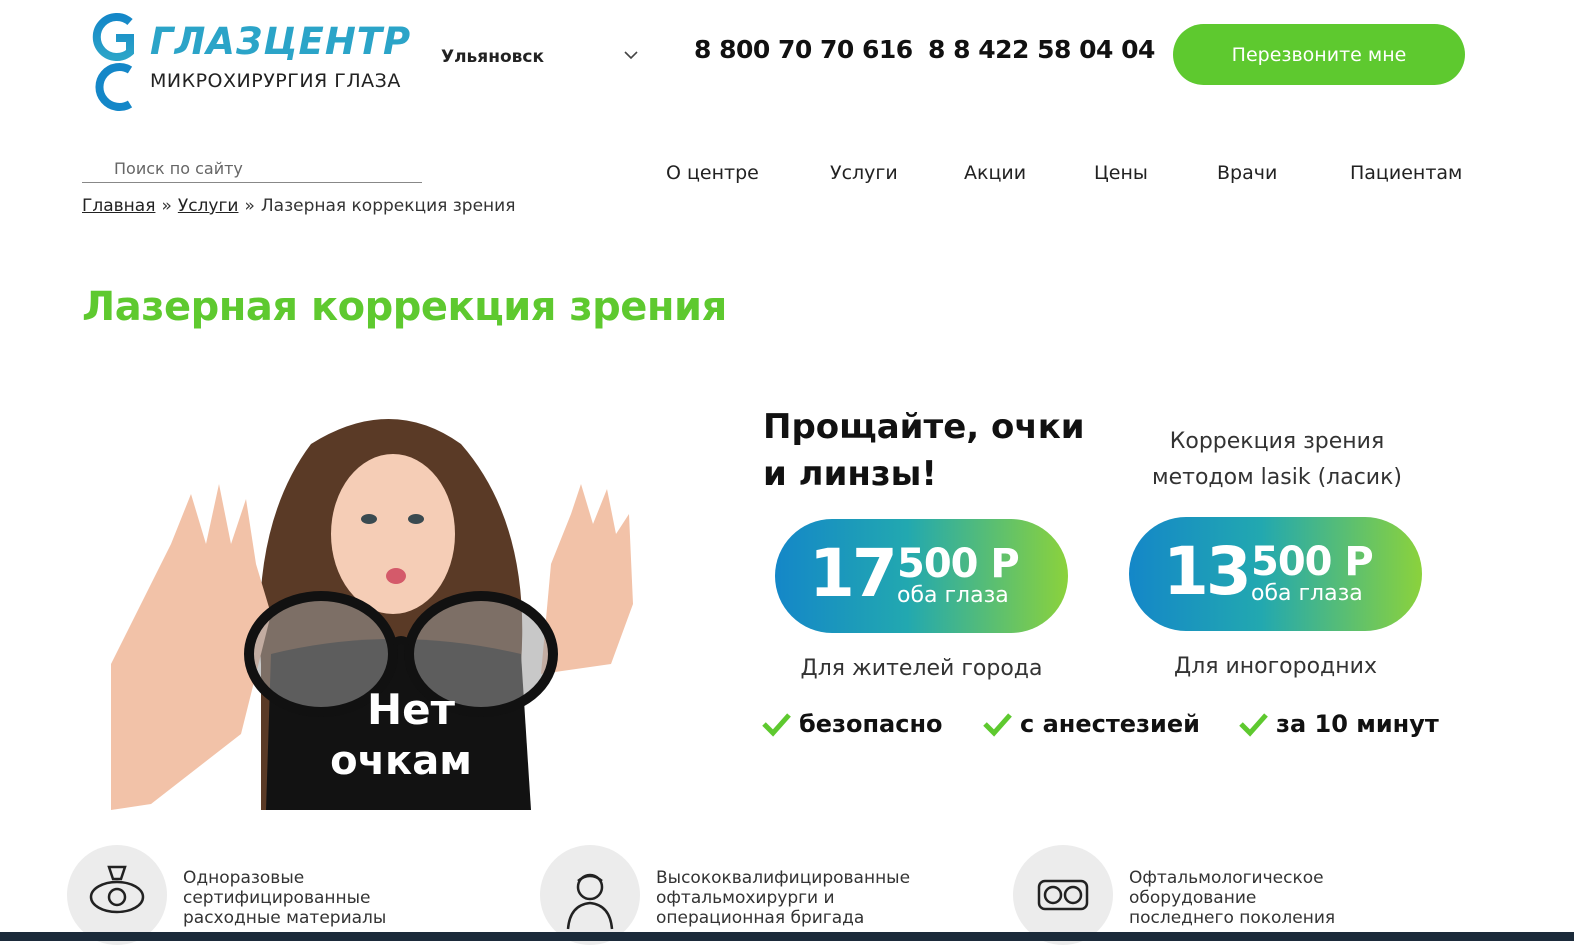 This screenshot has width=1574, height=949. What do you see at coordinates (285, 918) in the screenshot?
I see `advantage-line: расходные материалы` at bounding box center [285, 918].